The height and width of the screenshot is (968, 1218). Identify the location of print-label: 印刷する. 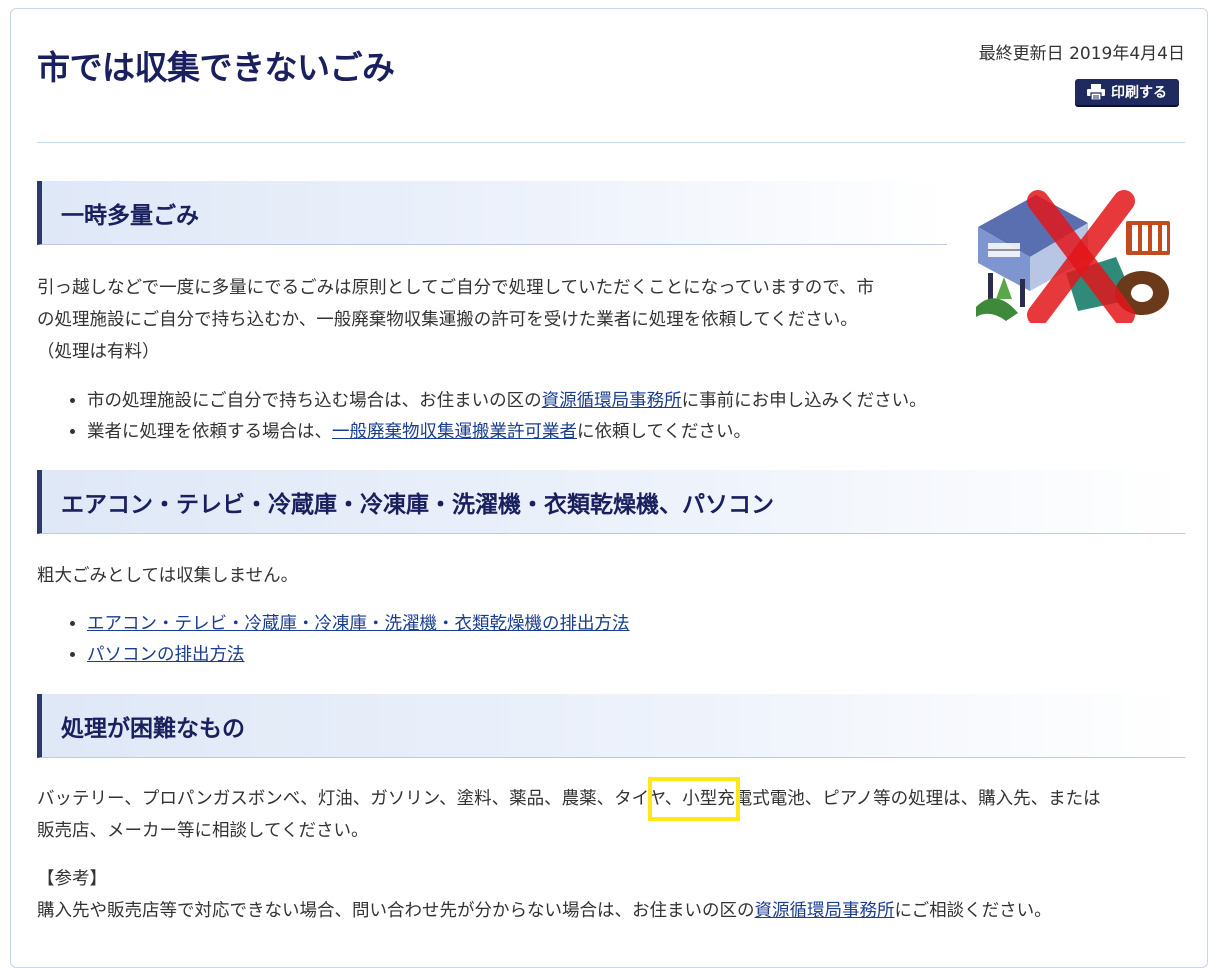
(1139, 93).